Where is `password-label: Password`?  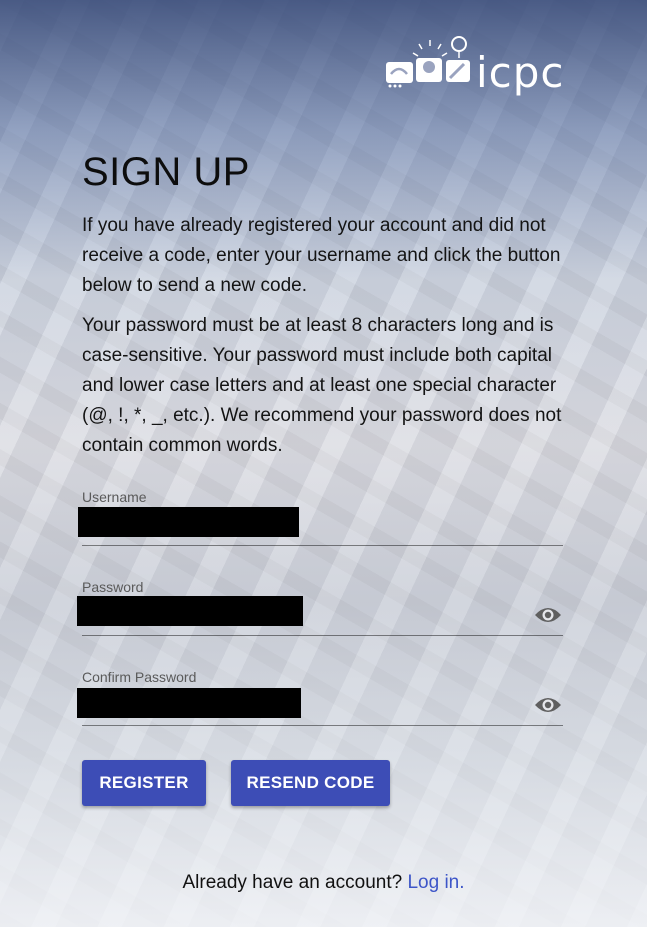
password-label: Password is located at coordinates (113, 587).